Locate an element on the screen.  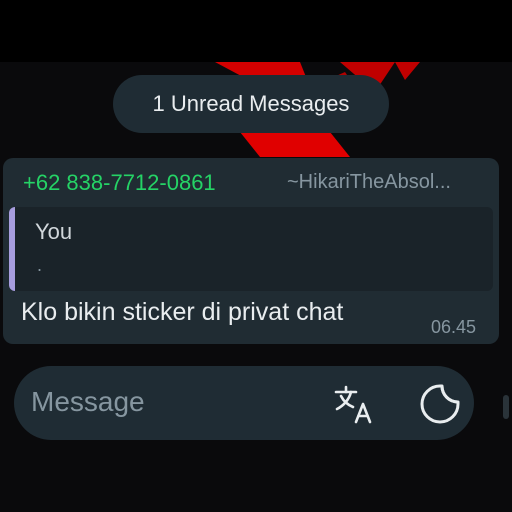
translate-icon is located at coordinates (354, 404).